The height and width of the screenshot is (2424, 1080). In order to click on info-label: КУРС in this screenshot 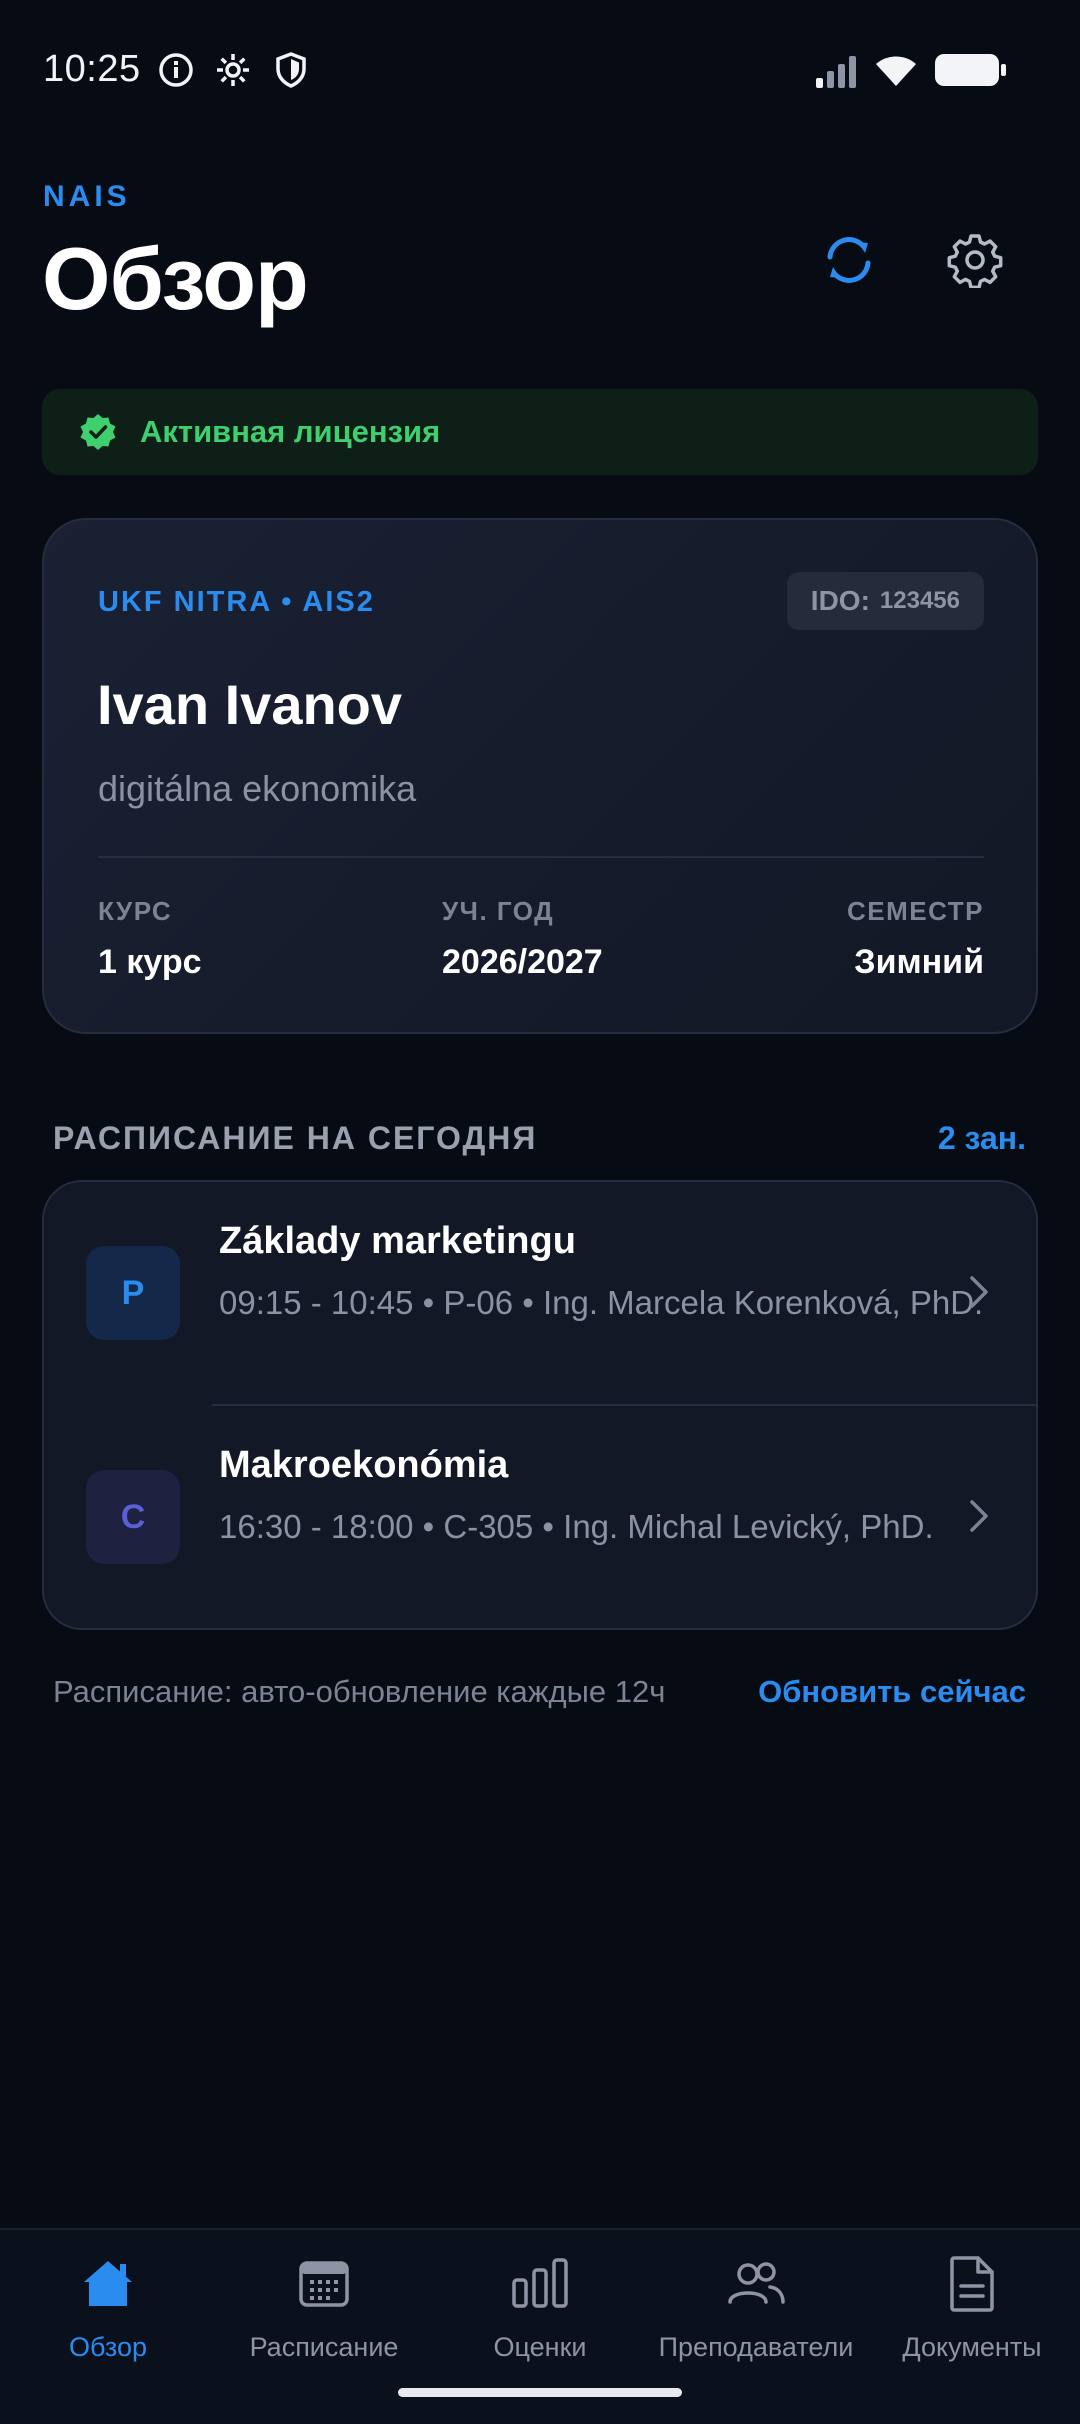, I will do `click(135, 911)`.